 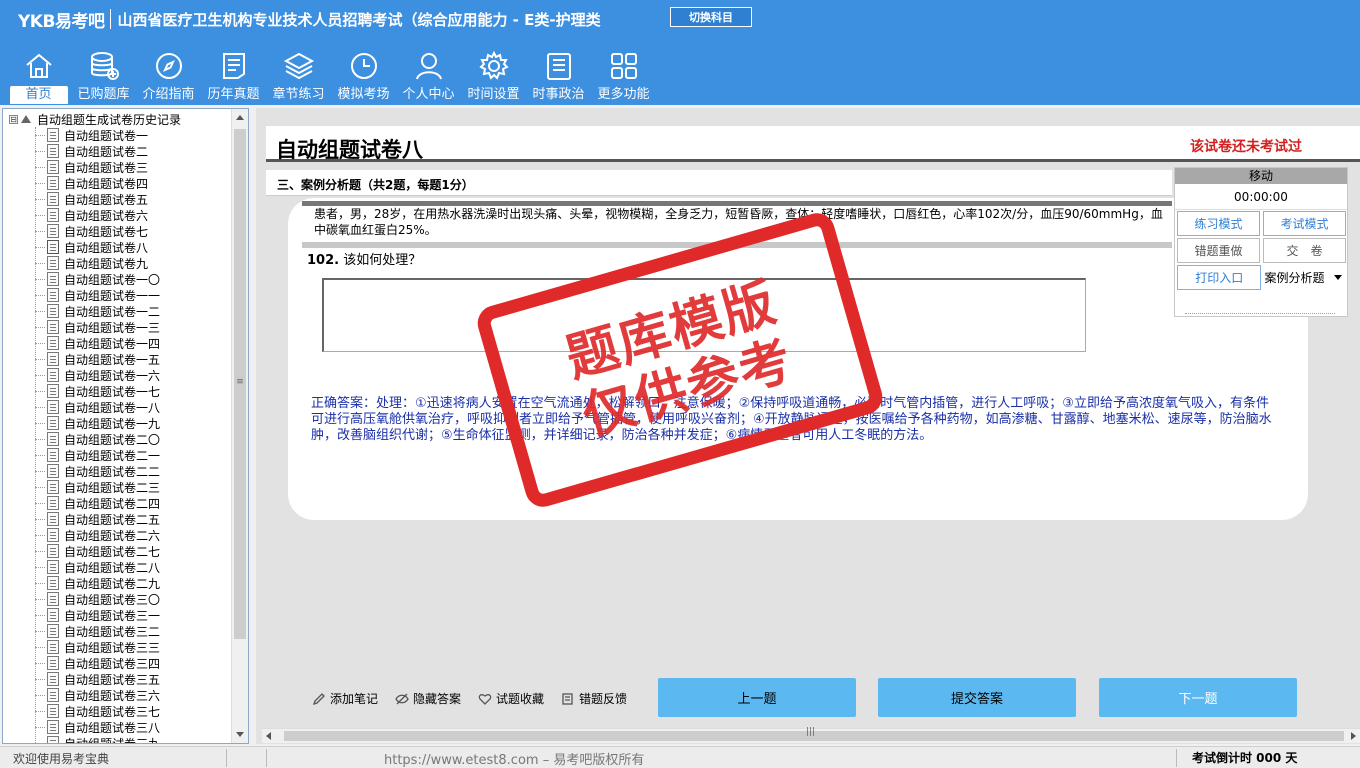 What do you see at coordinates (1353, 736) in the screenshot?
I see `scroll-right-icon` at bounding box center [1353, 736].